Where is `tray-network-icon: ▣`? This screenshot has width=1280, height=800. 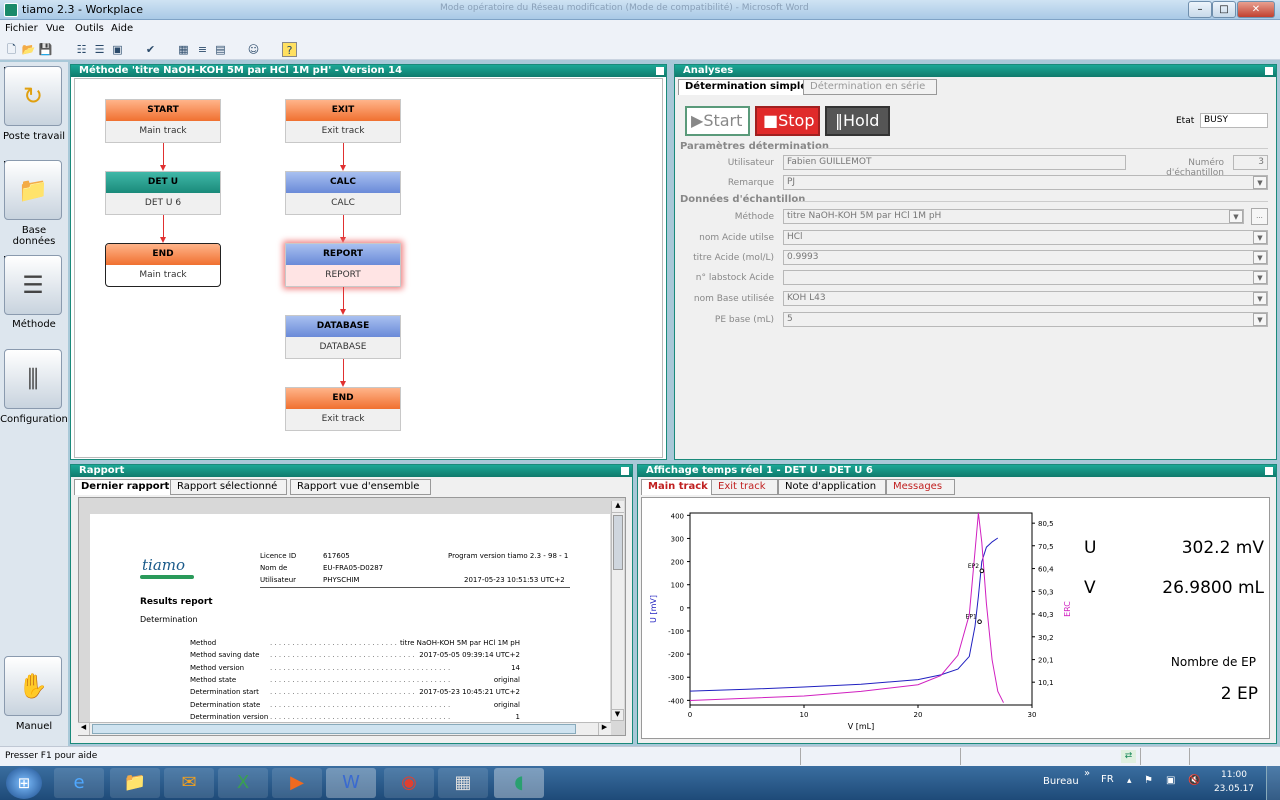 tray-network-icon: ▣ is located at coordinates (1170, 780).